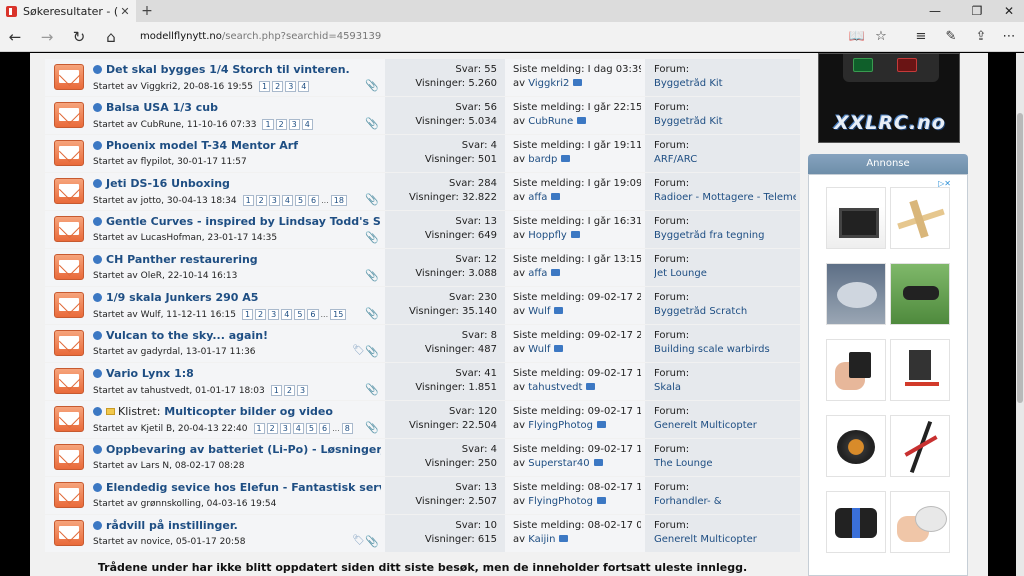  I want to click on page-scrollbar, so click(1020, 314).